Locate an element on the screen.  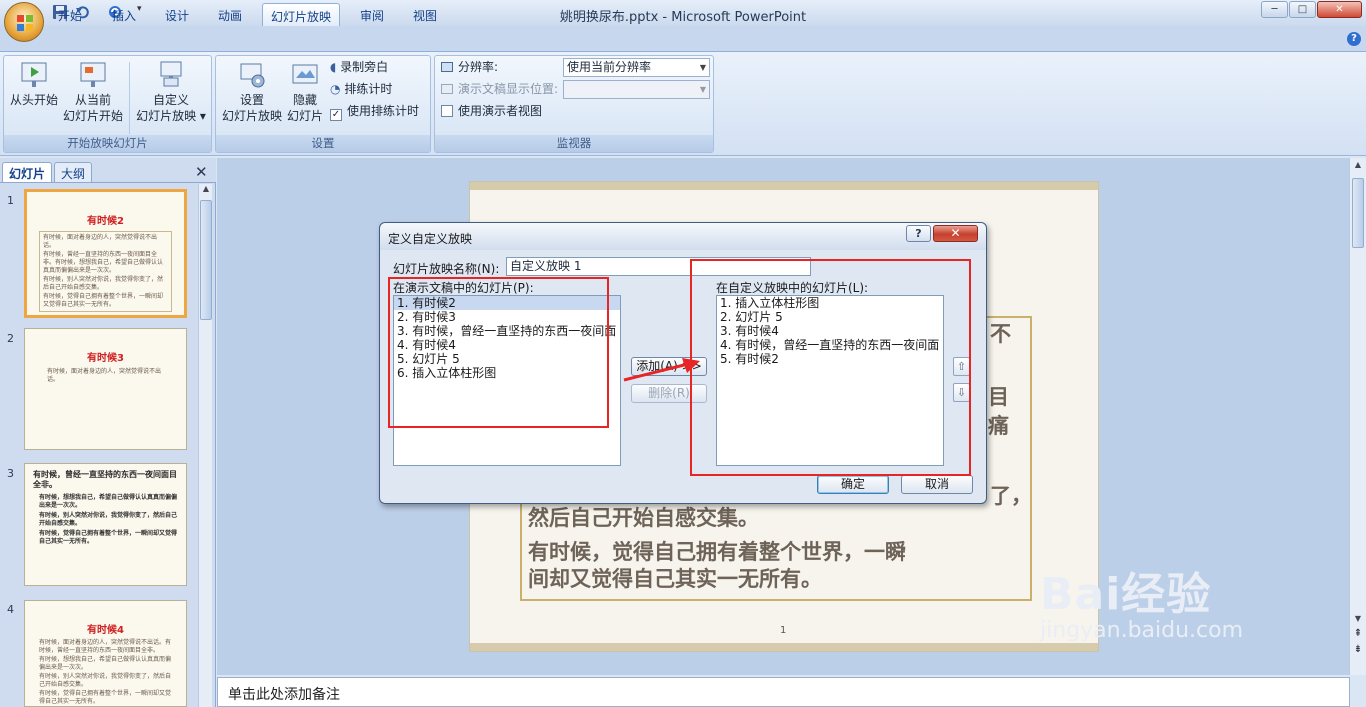
notes-pane: 单击此处添加备注 is located at coordinates (783, 692).